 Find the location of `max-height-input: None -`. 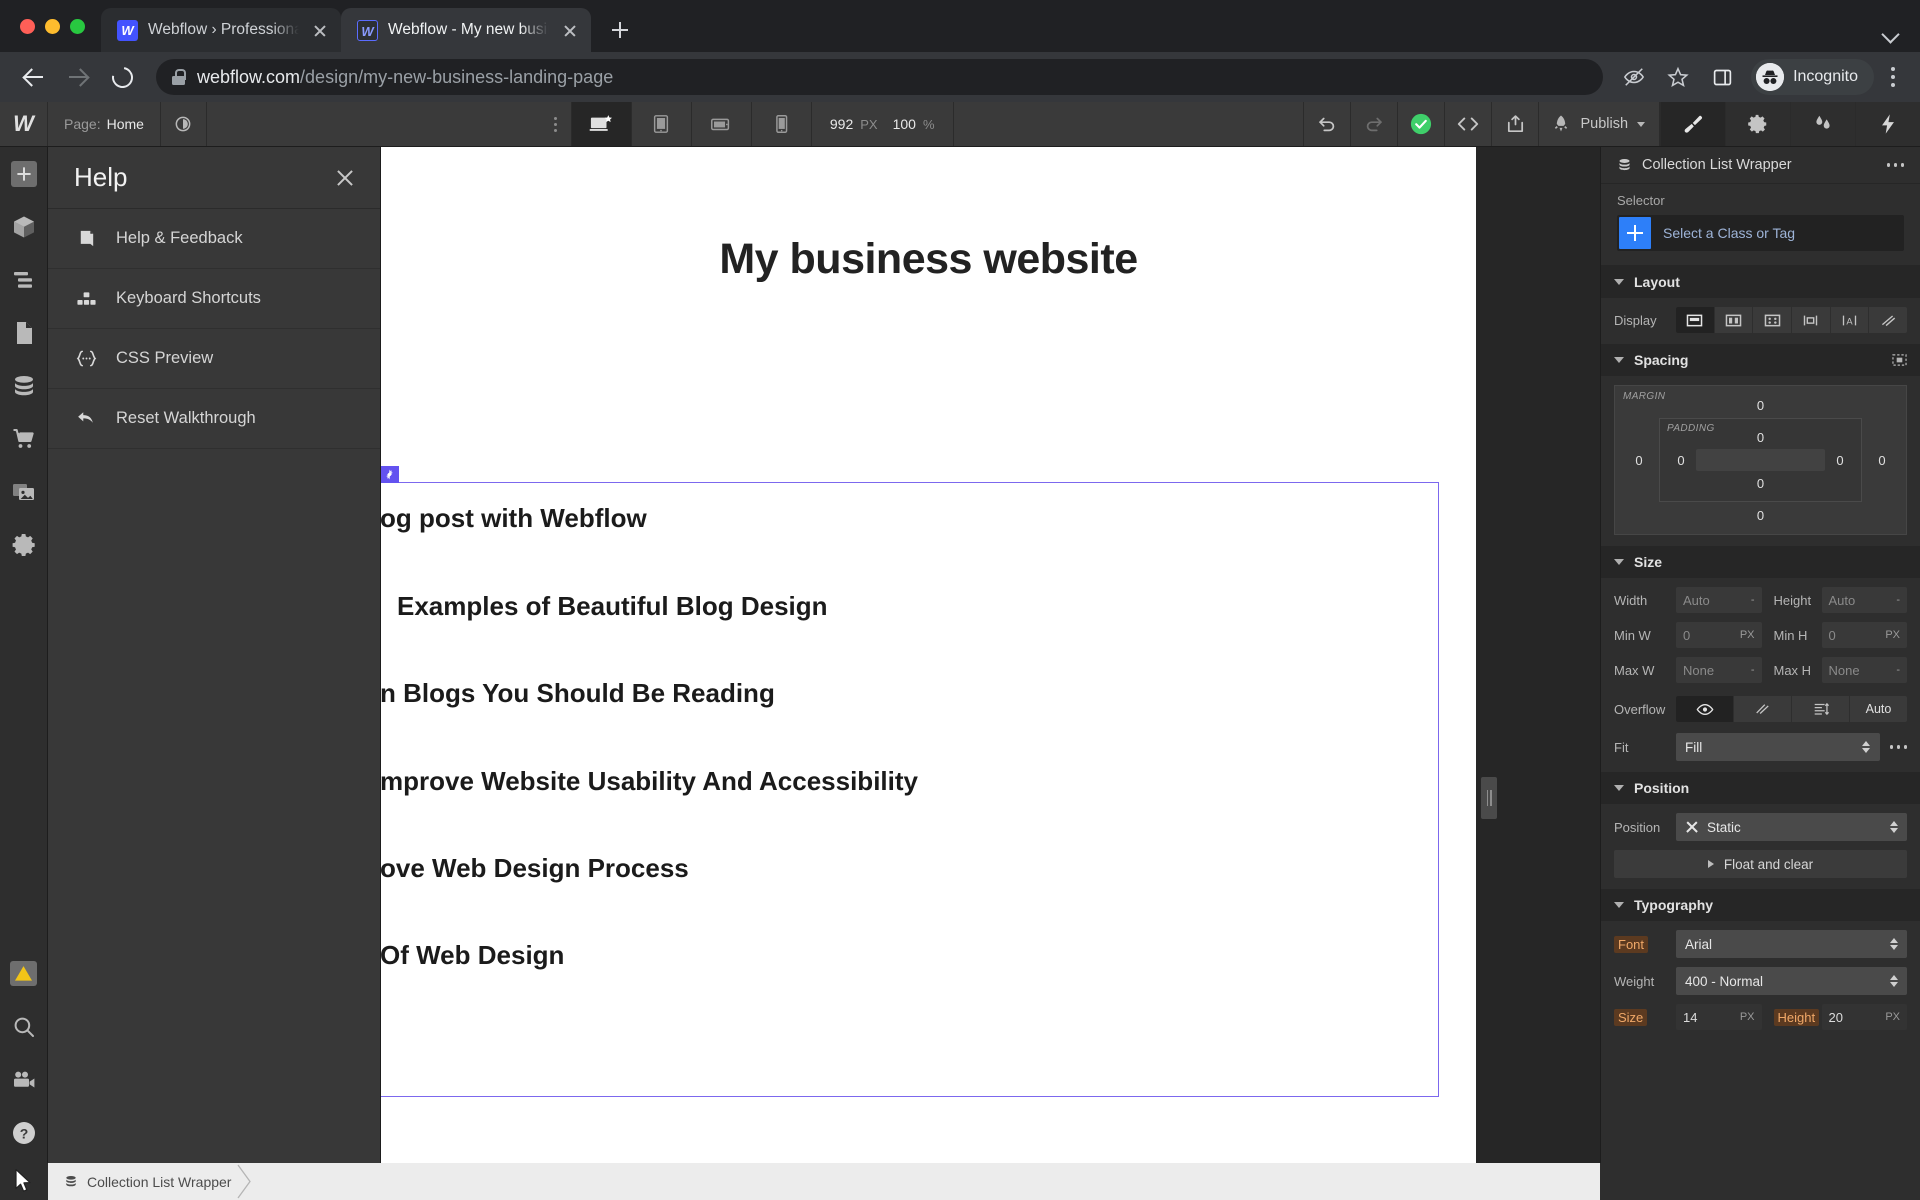

max-height-input: None - is located at coordinates (1864, 670).